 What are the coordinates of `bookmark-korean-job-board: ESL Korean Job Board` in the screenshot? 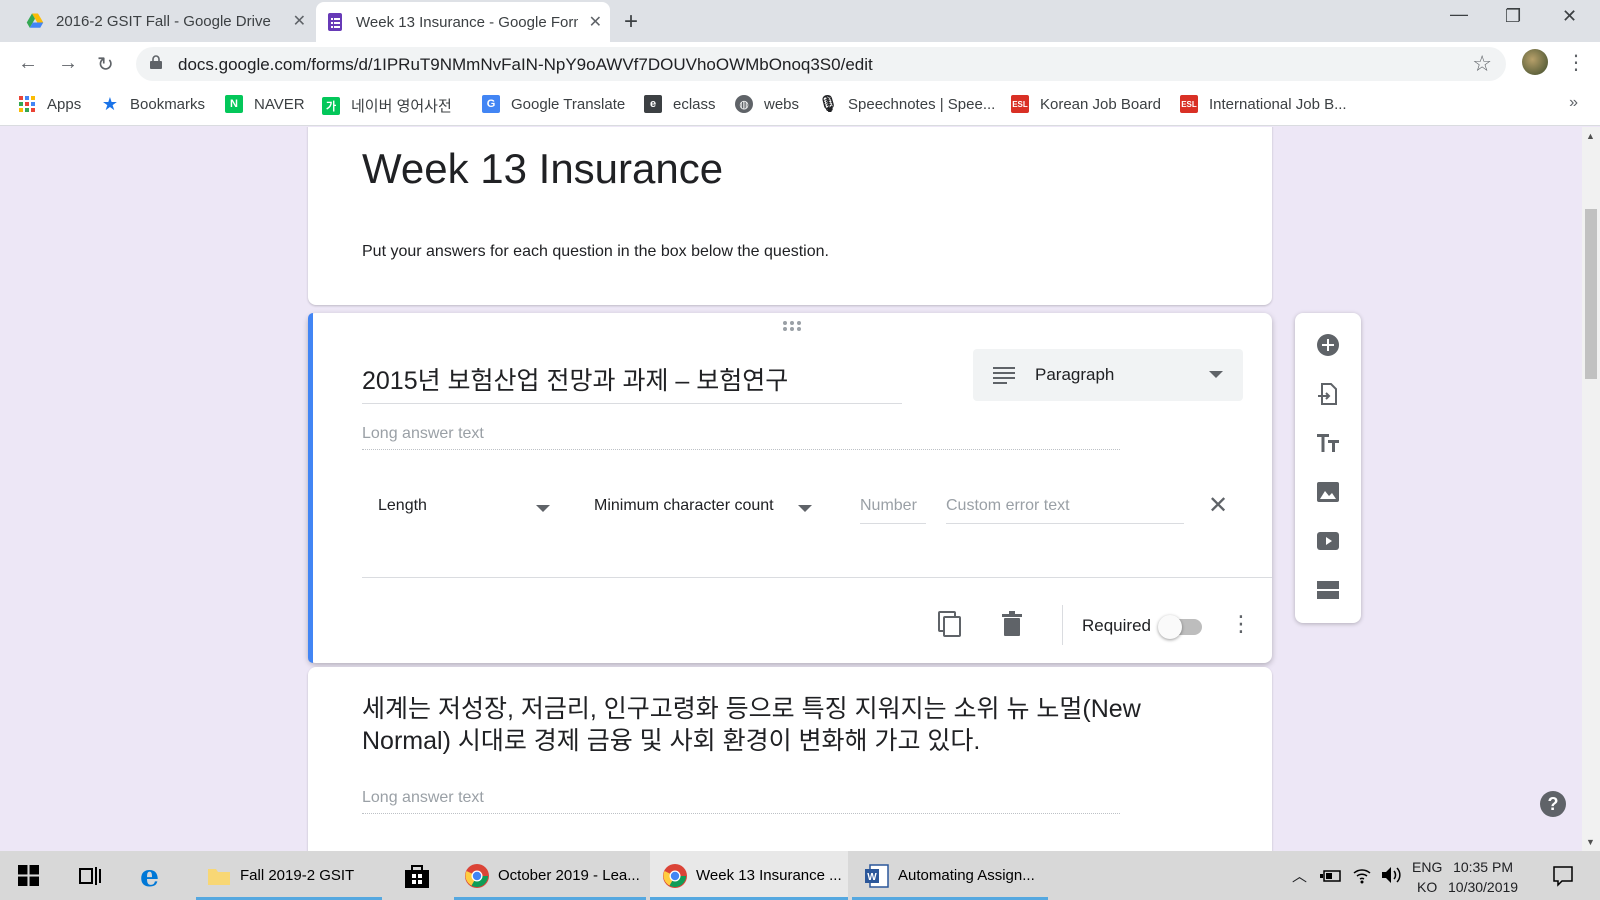 It's located at (1086, 104).